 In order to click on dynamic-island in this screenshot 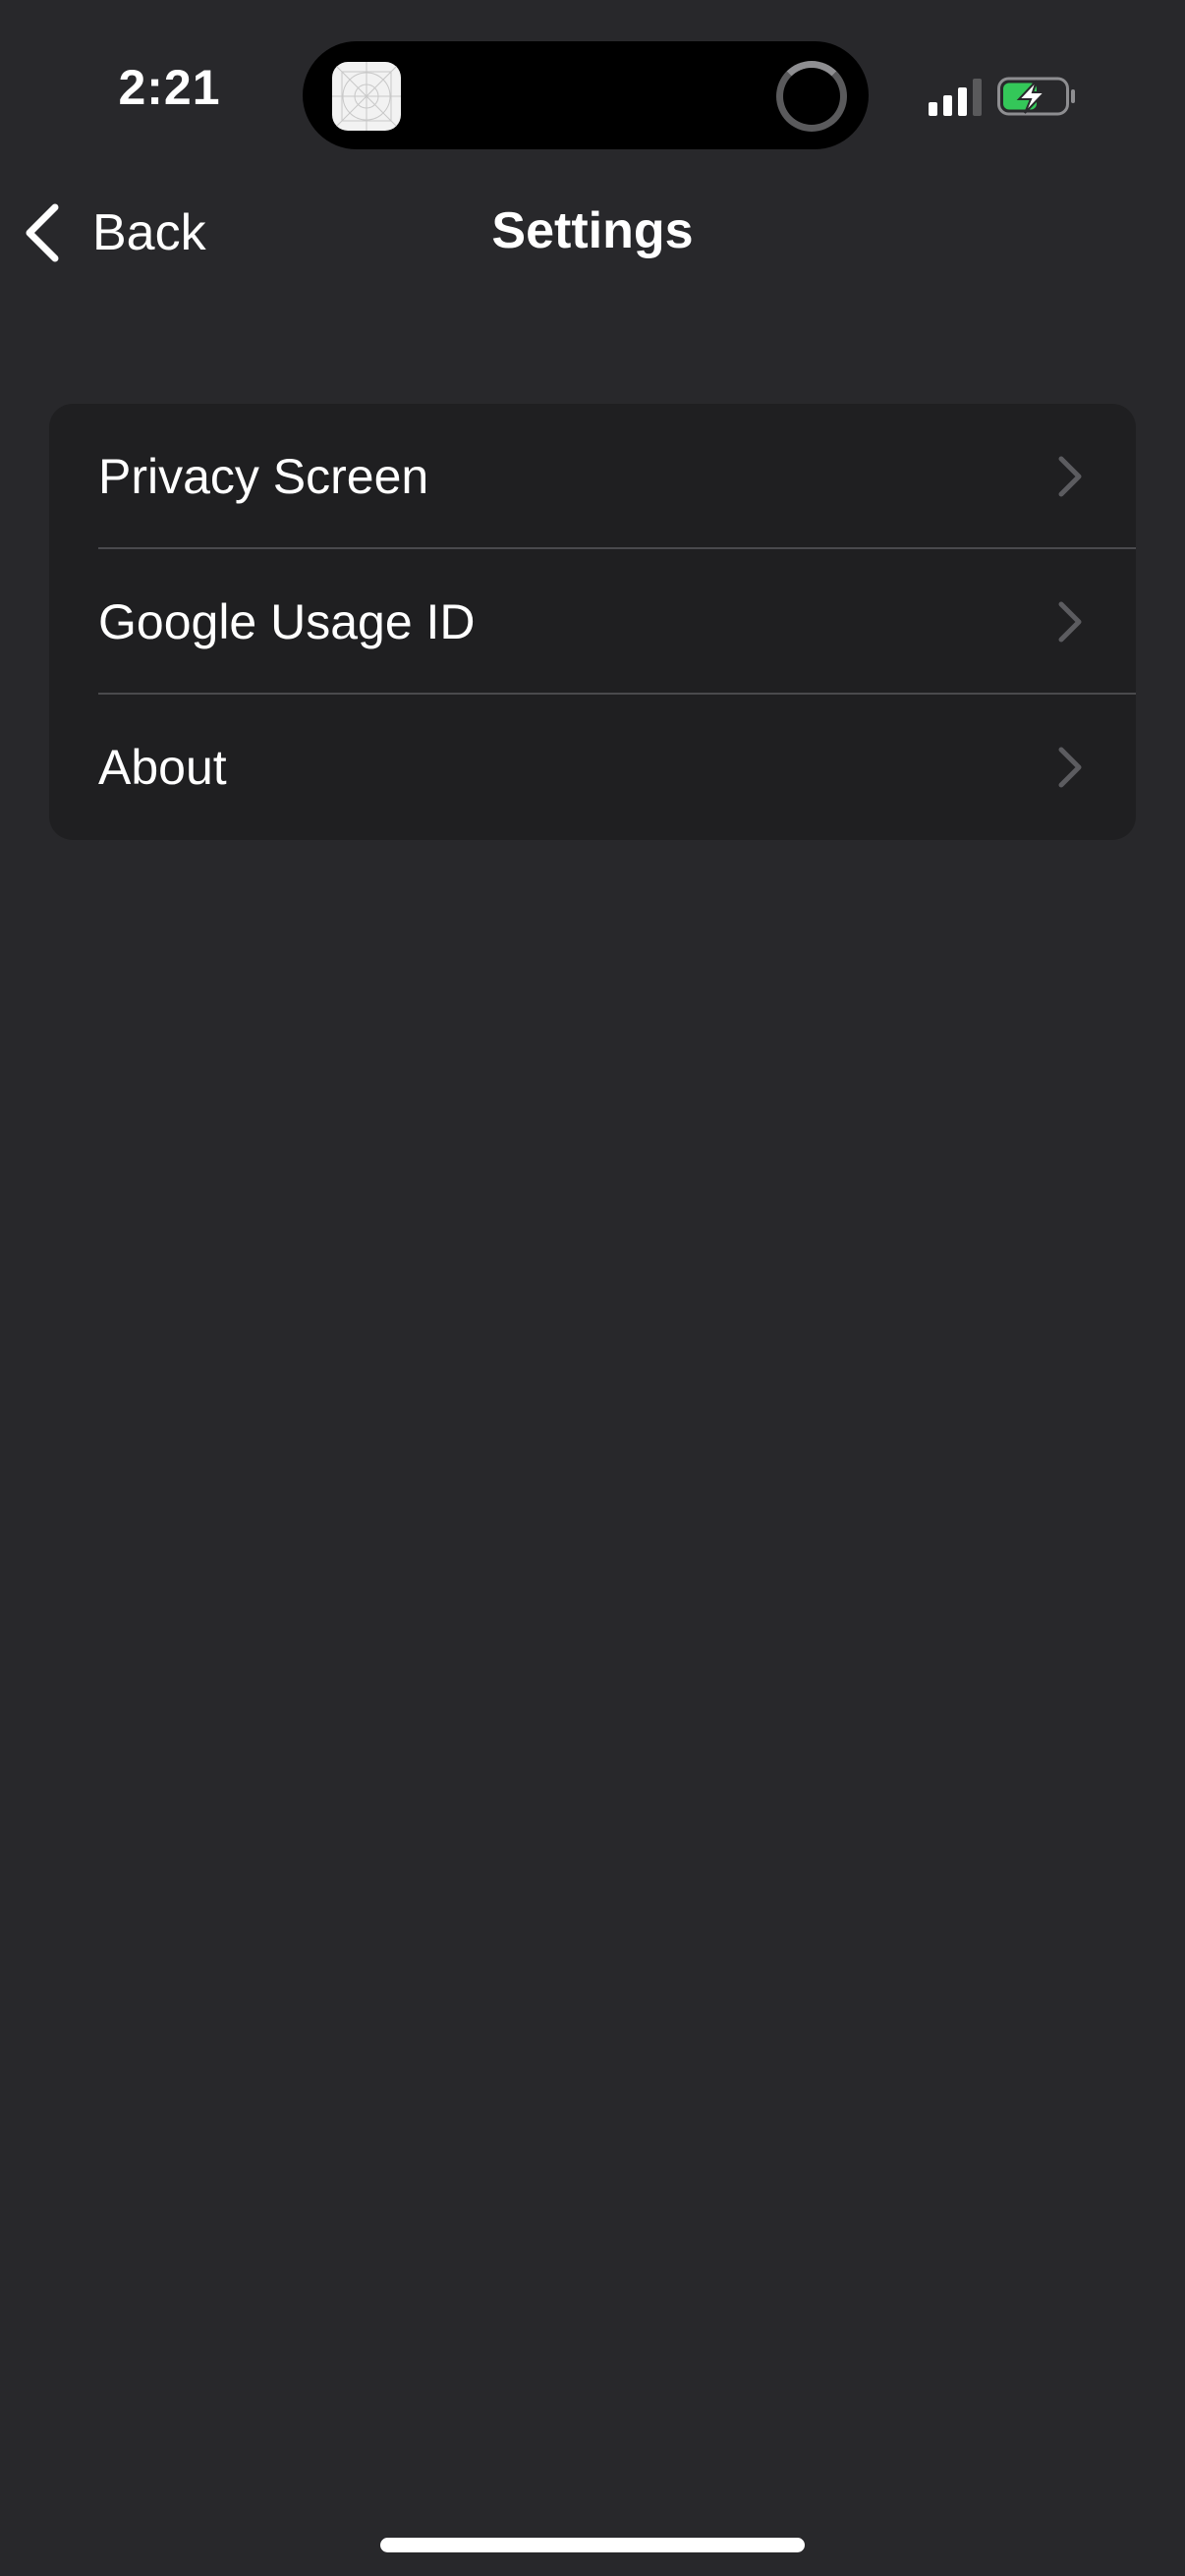, I will do `click(586, 95)`.